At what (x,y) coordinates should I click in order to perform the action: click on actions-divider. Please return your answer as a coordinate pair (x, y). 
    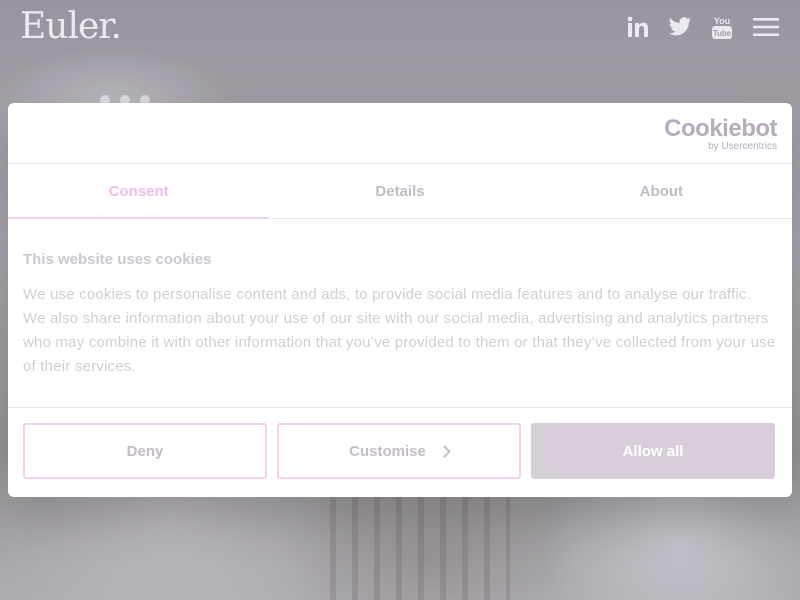
    Looking at the image, I should click on (400, 407).